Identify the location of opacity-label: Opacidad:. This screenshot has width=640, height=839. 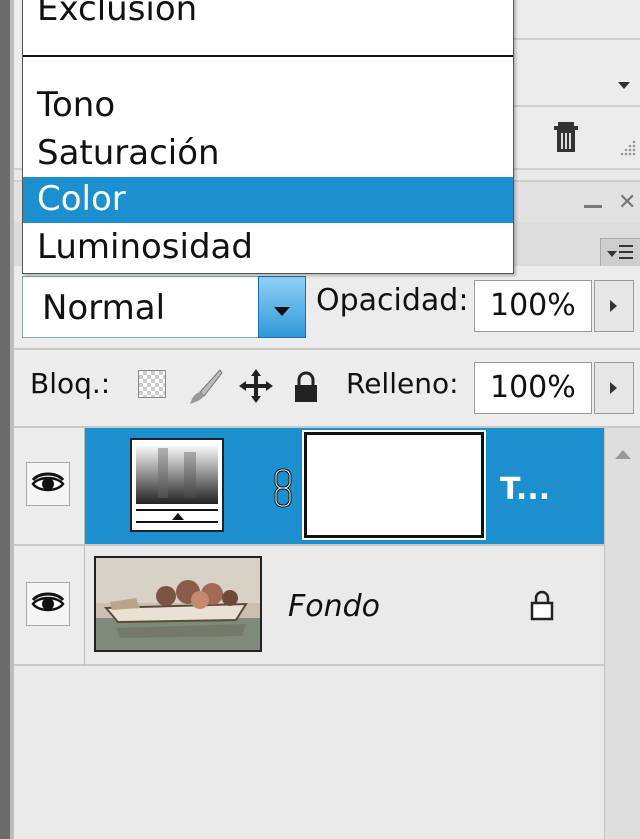
(392, 300).